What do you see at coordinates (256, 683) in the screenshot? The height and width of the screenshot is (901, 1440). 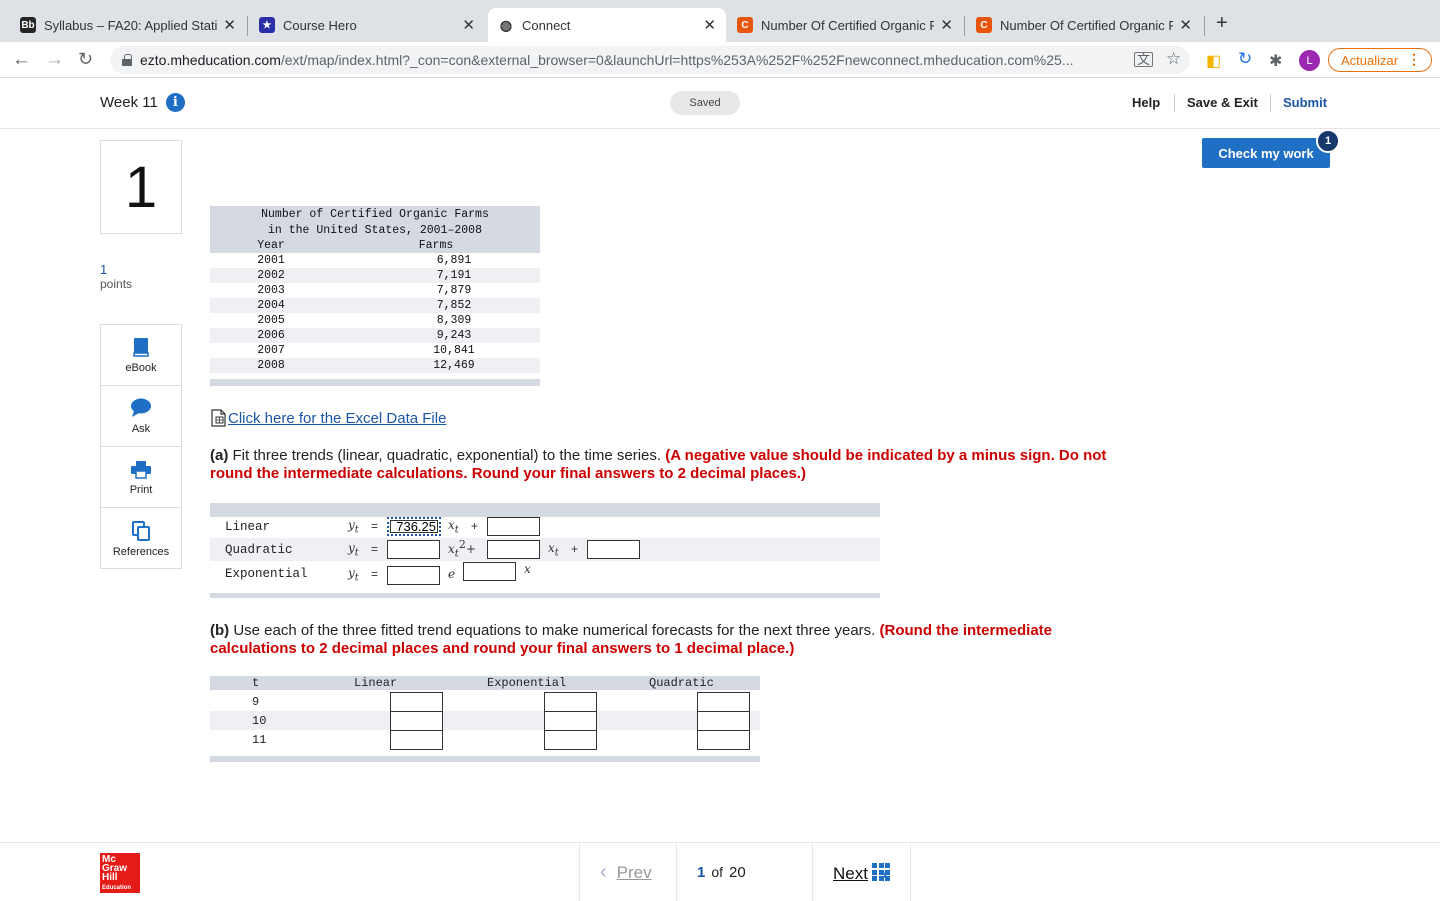 I see `column-header-t: t` at bounding box center [256, 683].